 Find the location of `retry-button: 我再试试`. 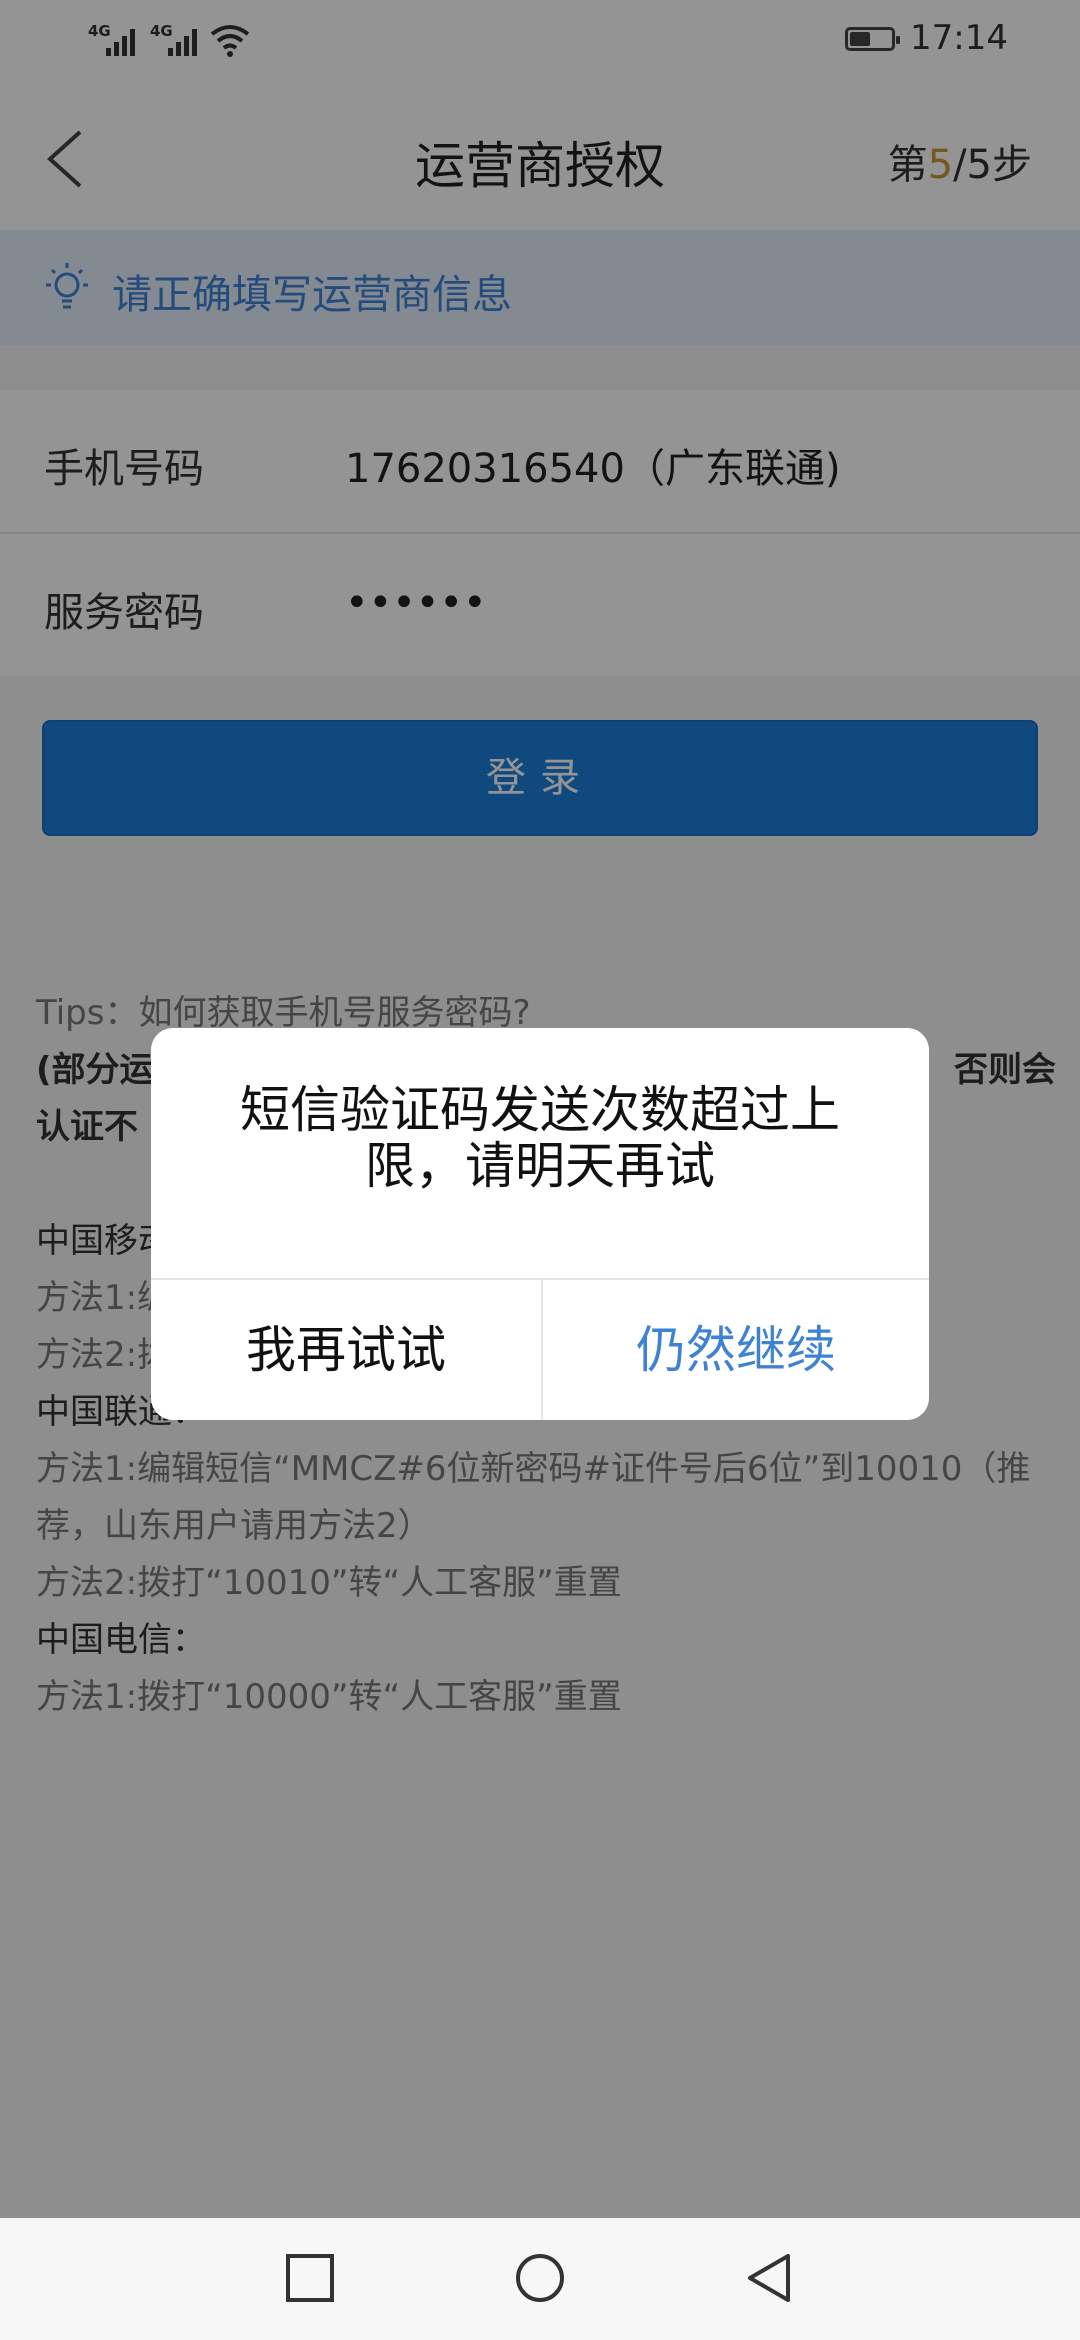

retry-button: 我再试试 is located at coordinates (346, 1350).